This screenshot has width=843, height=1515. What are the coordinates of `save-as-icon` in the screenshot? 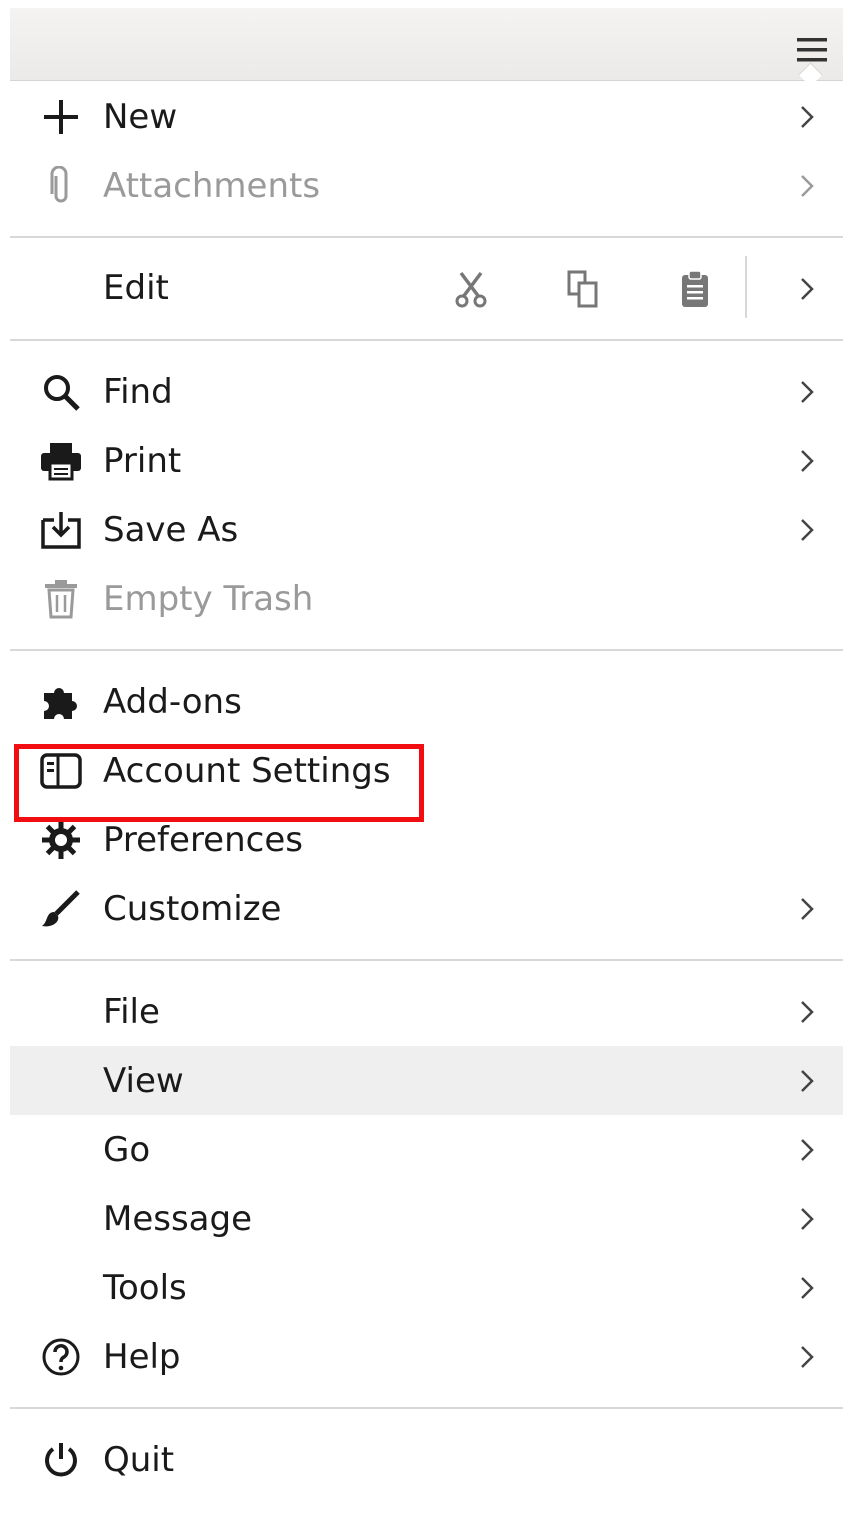 It's located at (61, 530).